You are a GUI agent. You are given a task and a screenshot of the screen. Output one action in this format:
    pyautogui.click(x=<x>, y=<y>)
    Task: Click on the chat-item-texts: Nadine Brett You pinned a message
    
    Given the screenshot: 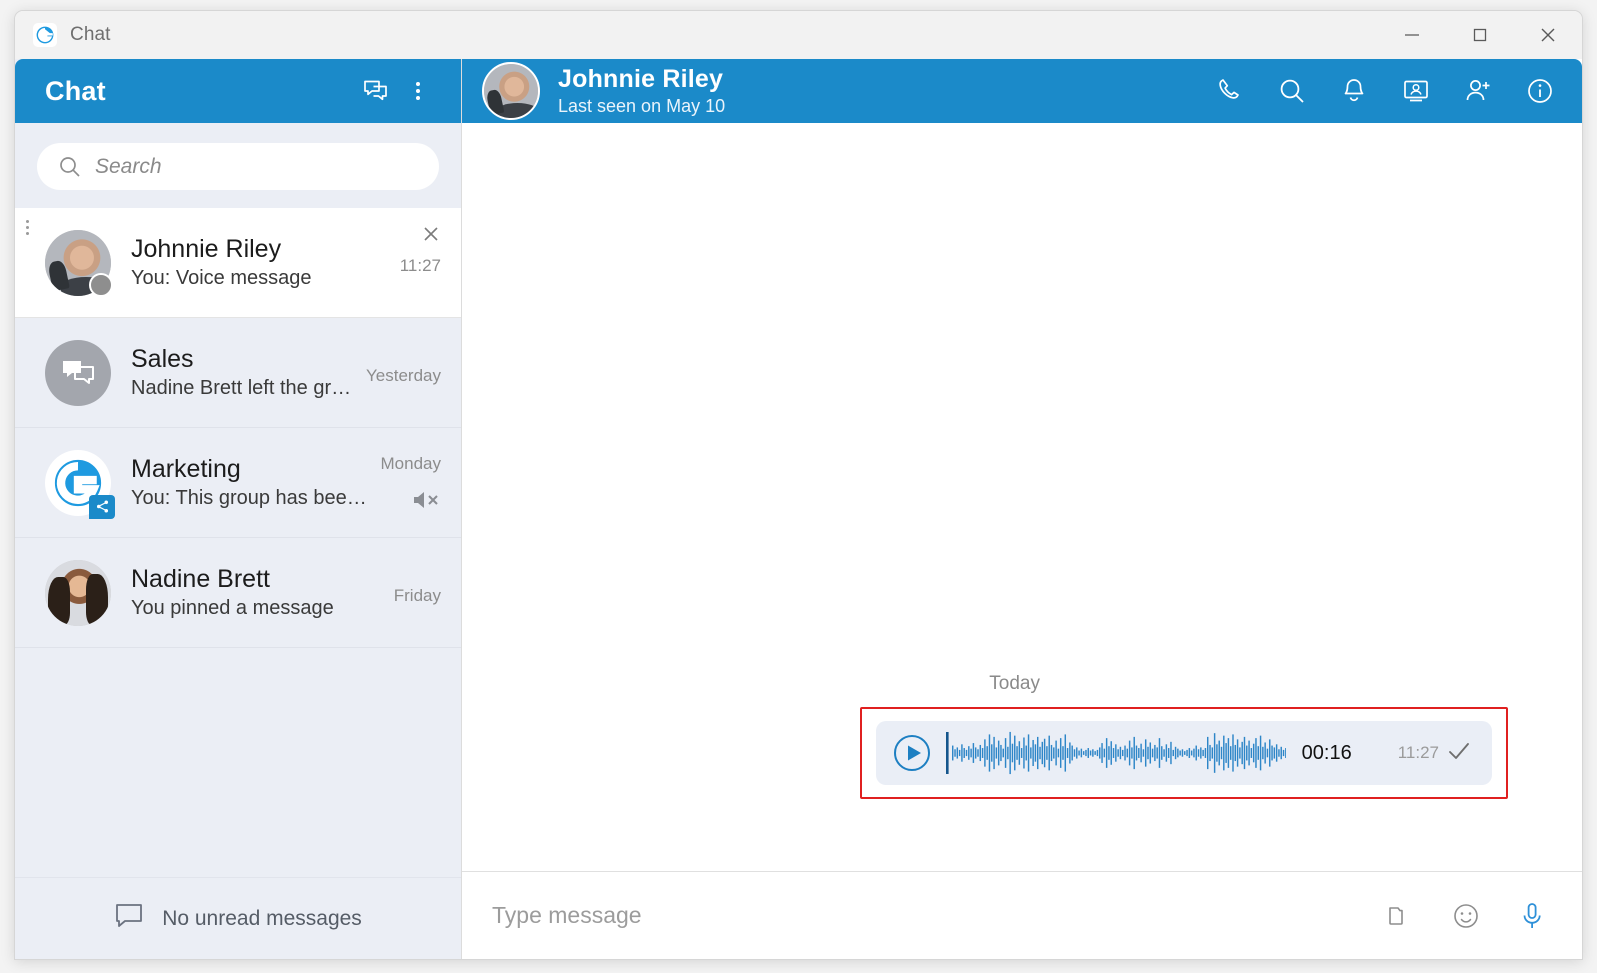 What is the action you would take?
    pyautogui.click(x=257, y=593)
    